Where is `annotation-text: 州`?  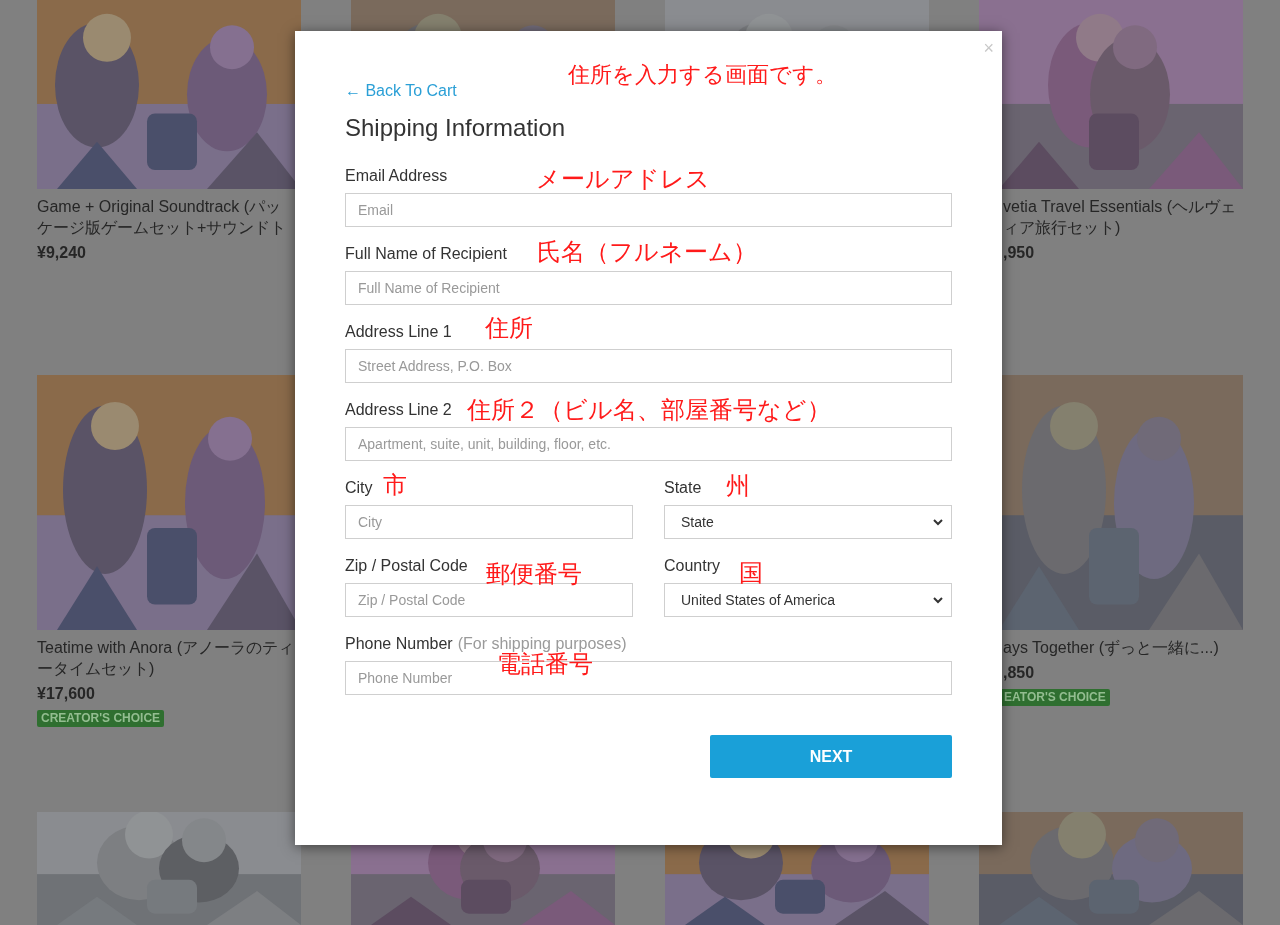 annotation-text: 州 is located at coordinates (738, 486).